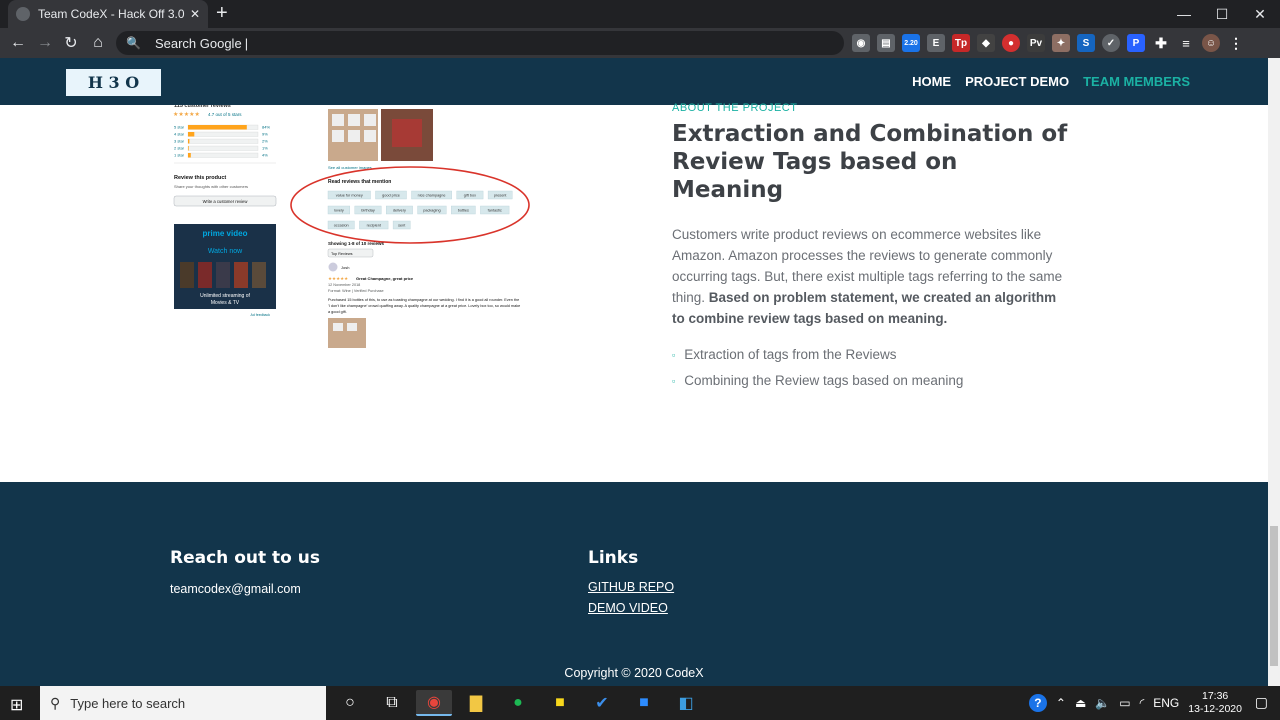  I want to click on search-icon: ⚲, so click(55, 702).